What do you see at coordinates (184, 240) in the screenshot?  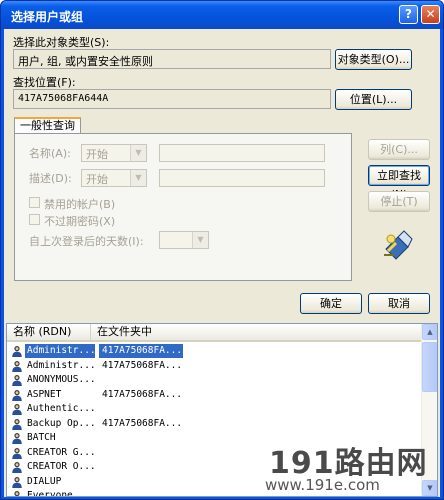 I see `days-since-login-combo: ▼` at bounding box center [184, 240].